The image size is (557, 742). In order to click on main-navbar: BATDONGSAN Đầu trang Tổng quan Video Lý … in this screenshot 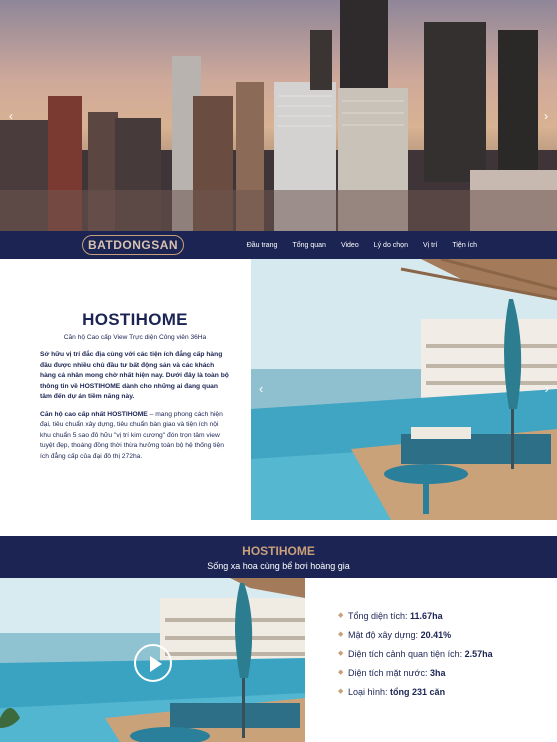, I will do `click(278, 245)`.